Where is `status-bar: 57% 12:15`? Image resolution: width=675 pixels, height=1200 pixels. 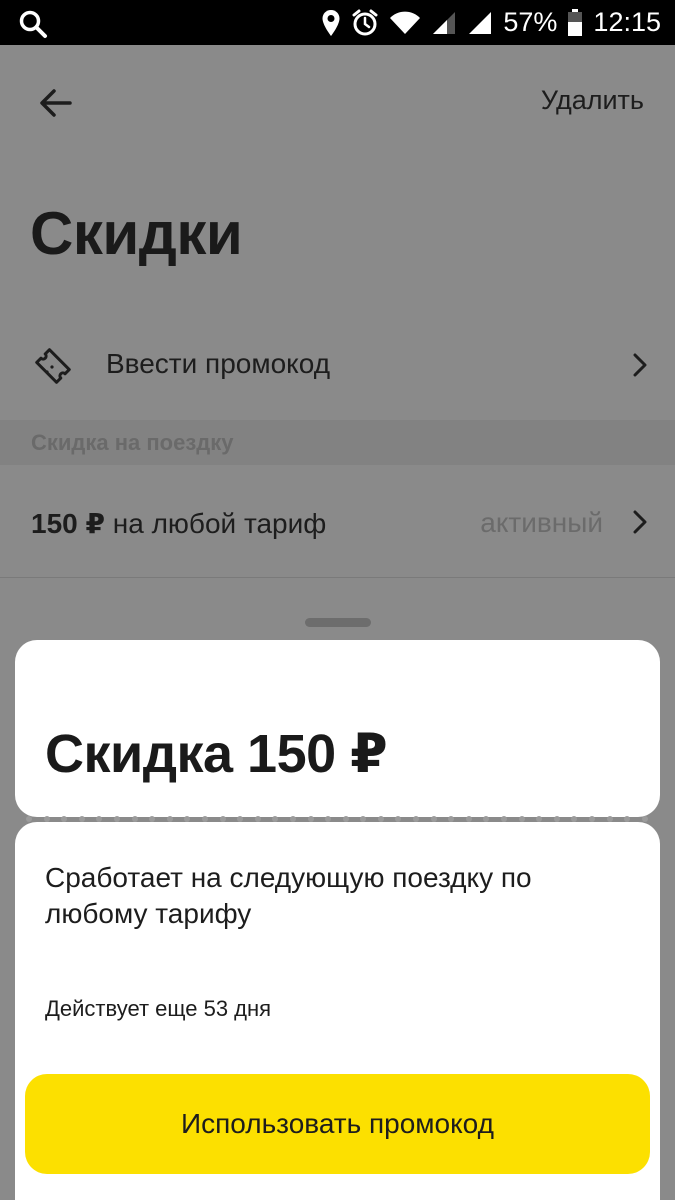
status-bar: 57% 12:15 is located at coordinates (337, 22).